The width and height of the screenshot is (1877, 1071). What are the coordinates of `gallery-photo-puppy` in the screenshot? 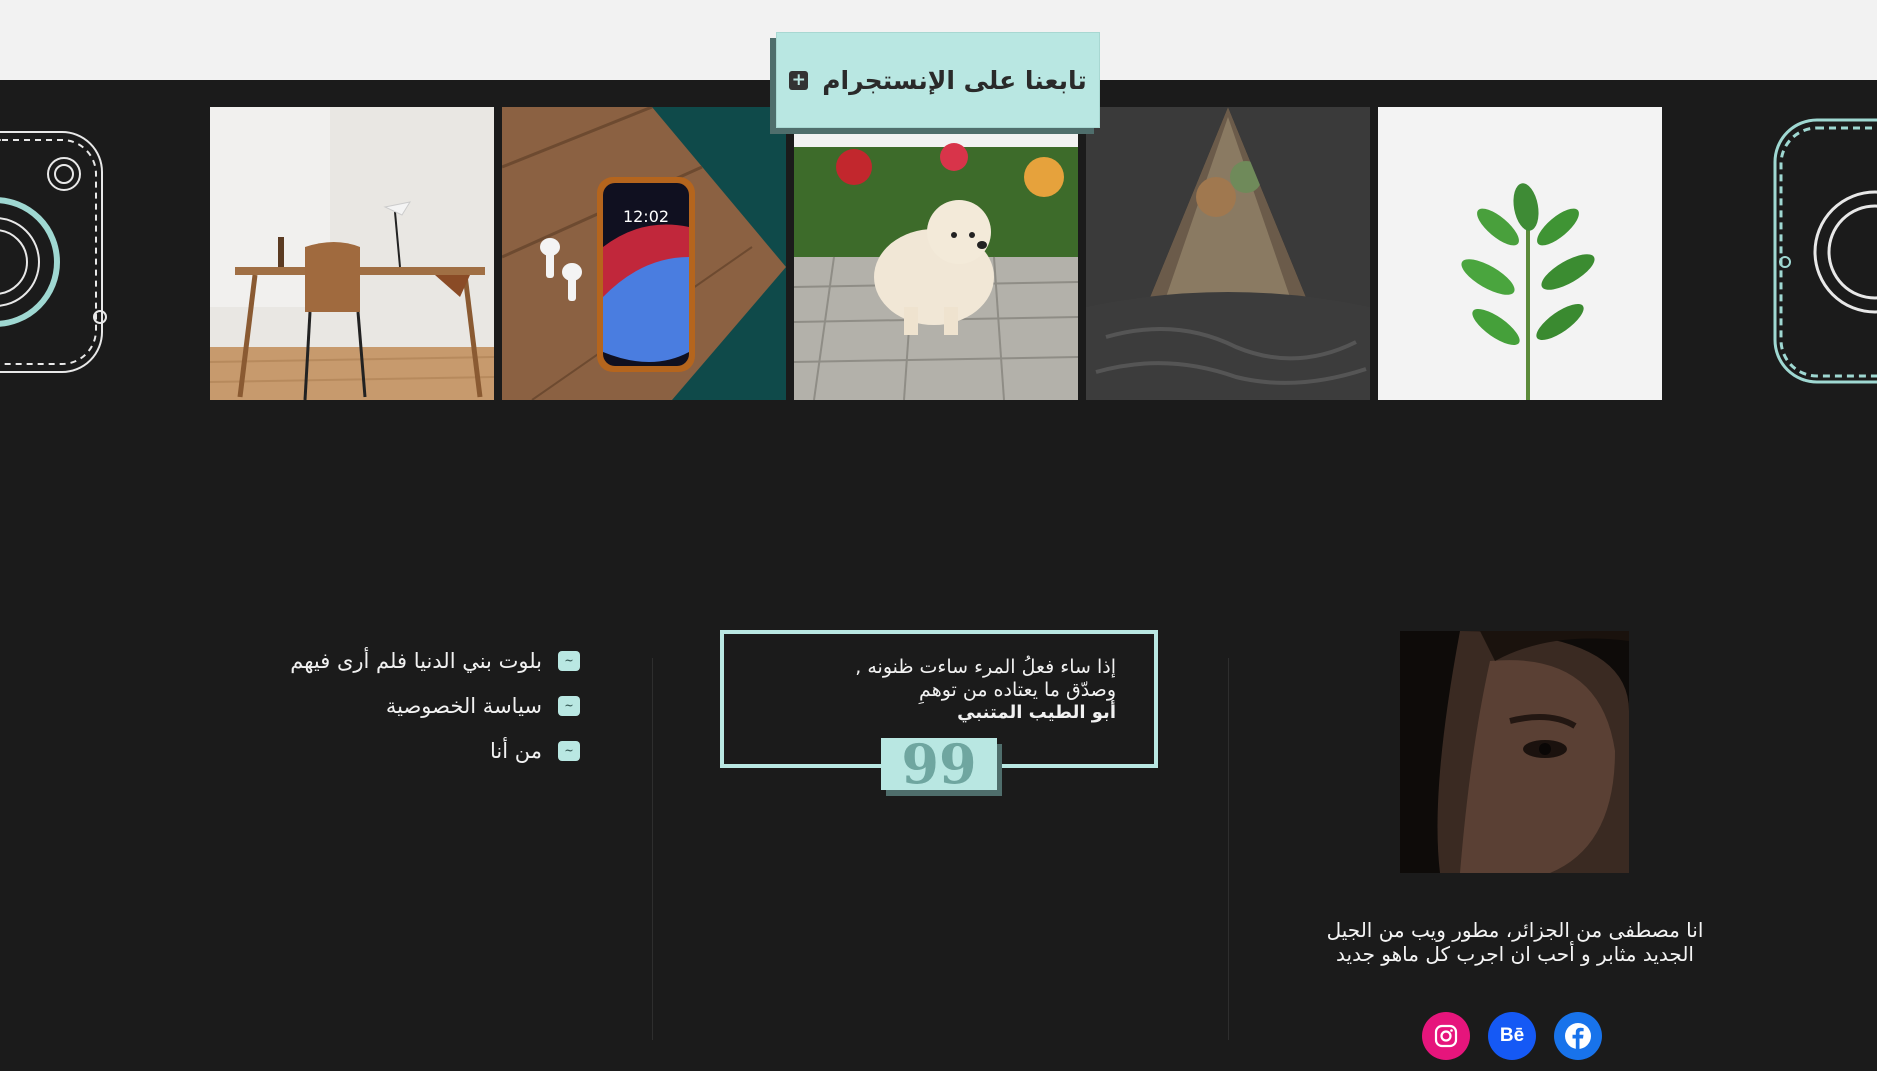 It's located at (936, 253).